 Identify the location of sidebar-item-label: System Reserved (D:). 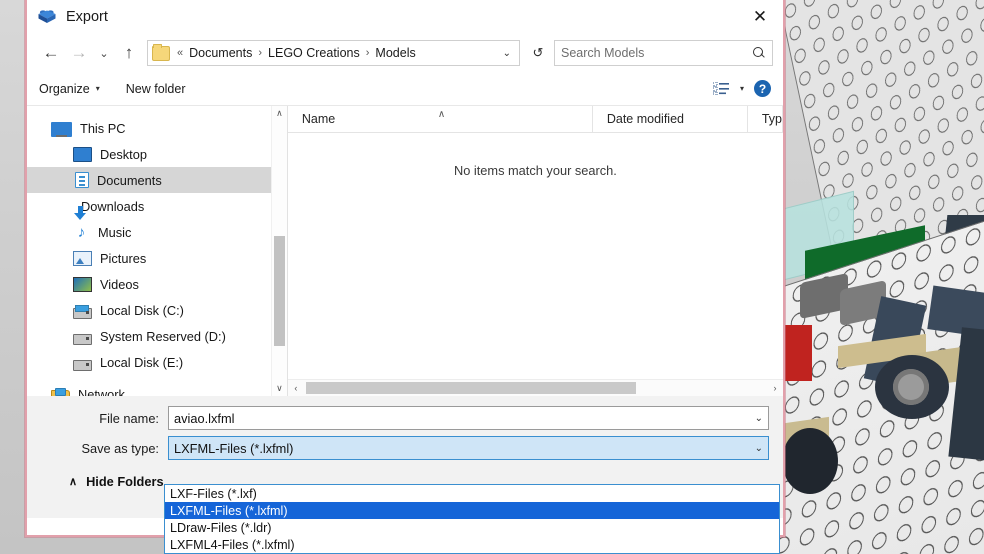
(163, 336).